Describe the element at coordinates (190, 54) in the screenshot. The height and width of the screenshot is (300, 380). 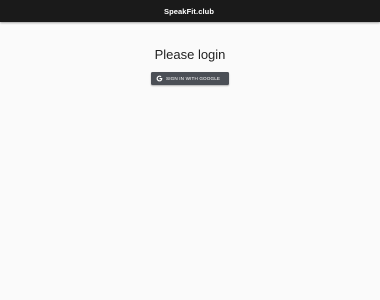
I see `page-title: Please login` at that location.